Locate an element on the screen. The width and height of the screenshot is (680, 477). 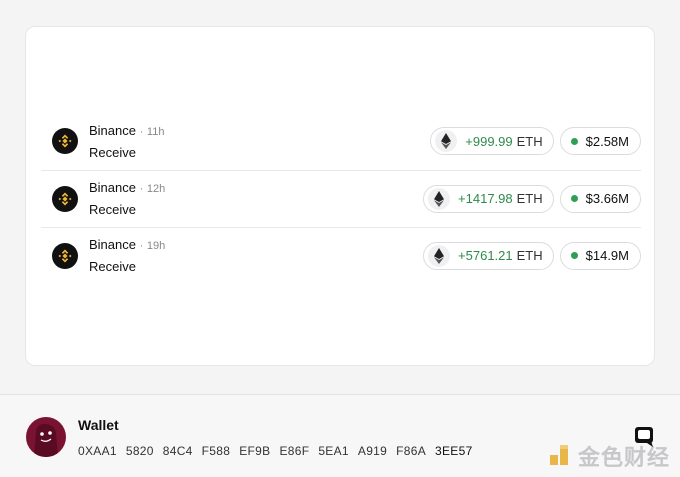
token-amount-pill: +999.99 ETH is located at coordinates (492, 141).